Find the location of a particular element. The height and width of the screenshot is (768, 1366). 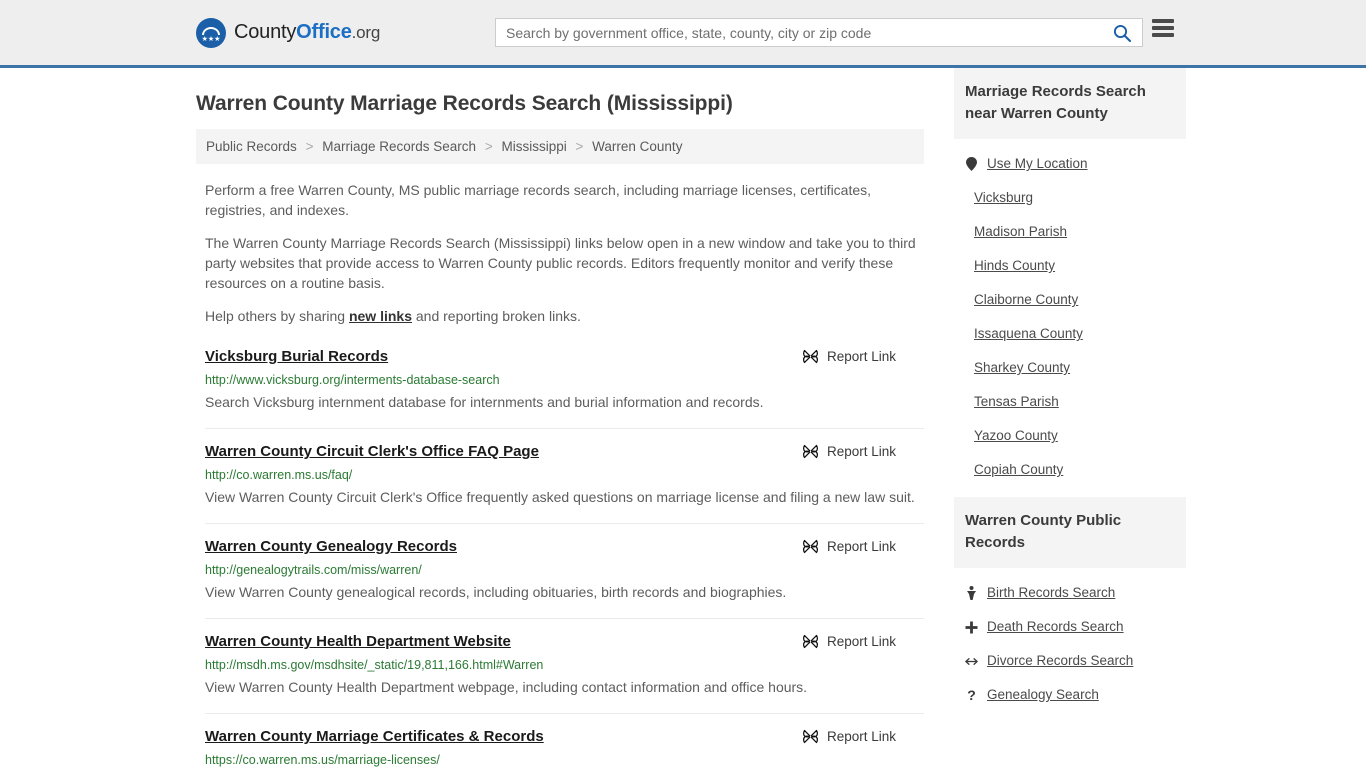

sidebar-public-records-item: Death Records Search is located at coordinates (1075, 627).